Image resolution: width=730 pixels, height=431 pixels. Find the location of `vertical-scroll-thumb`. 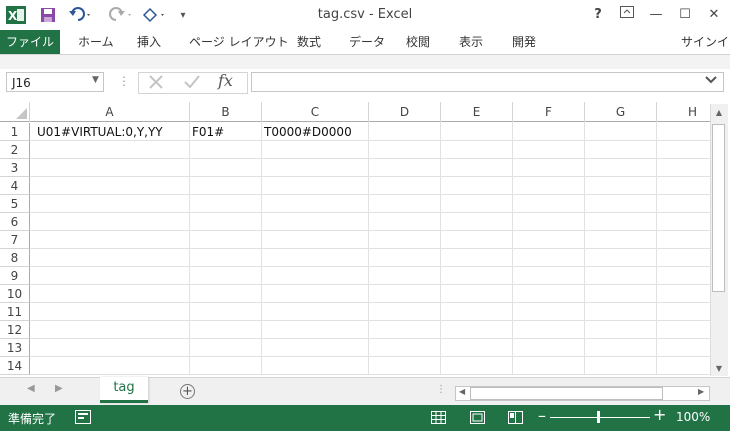

vertical-scroll-thumb is located at coordinates (718, 208).